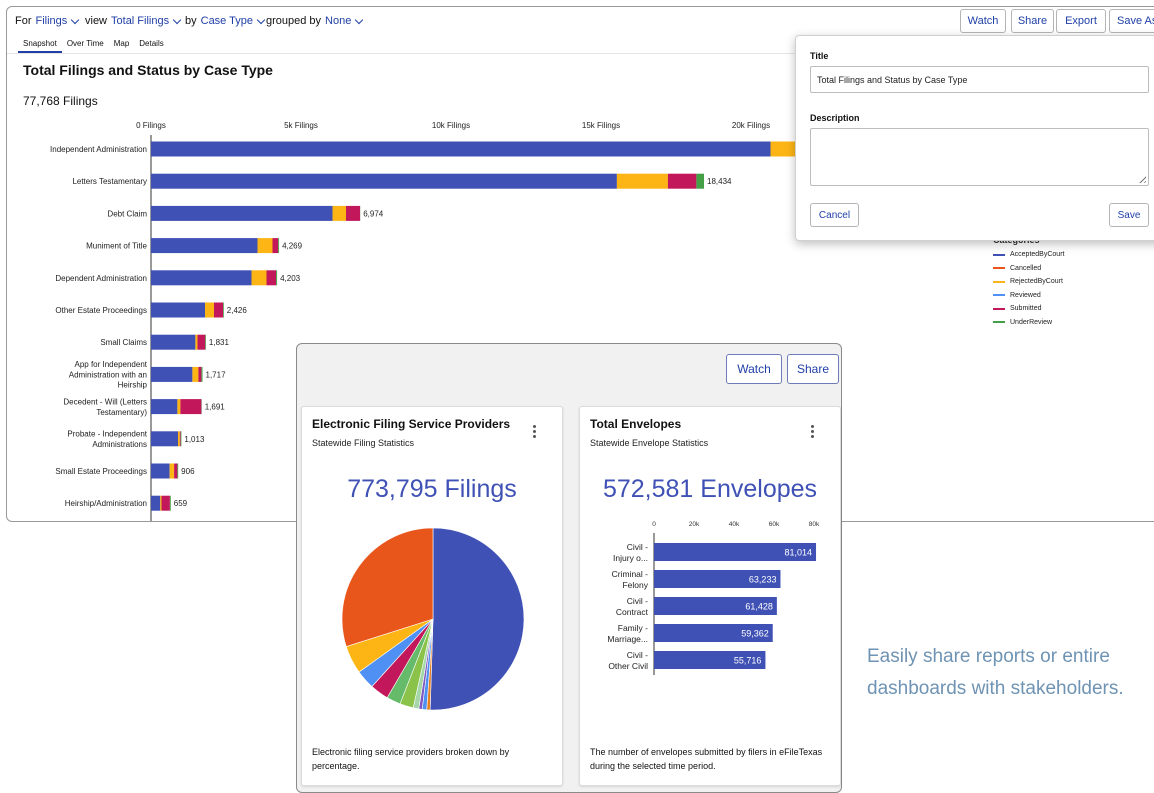  Describe the element at coordinates (983, 21) in the screenshot. I see `watch-button: Watch` at that location.